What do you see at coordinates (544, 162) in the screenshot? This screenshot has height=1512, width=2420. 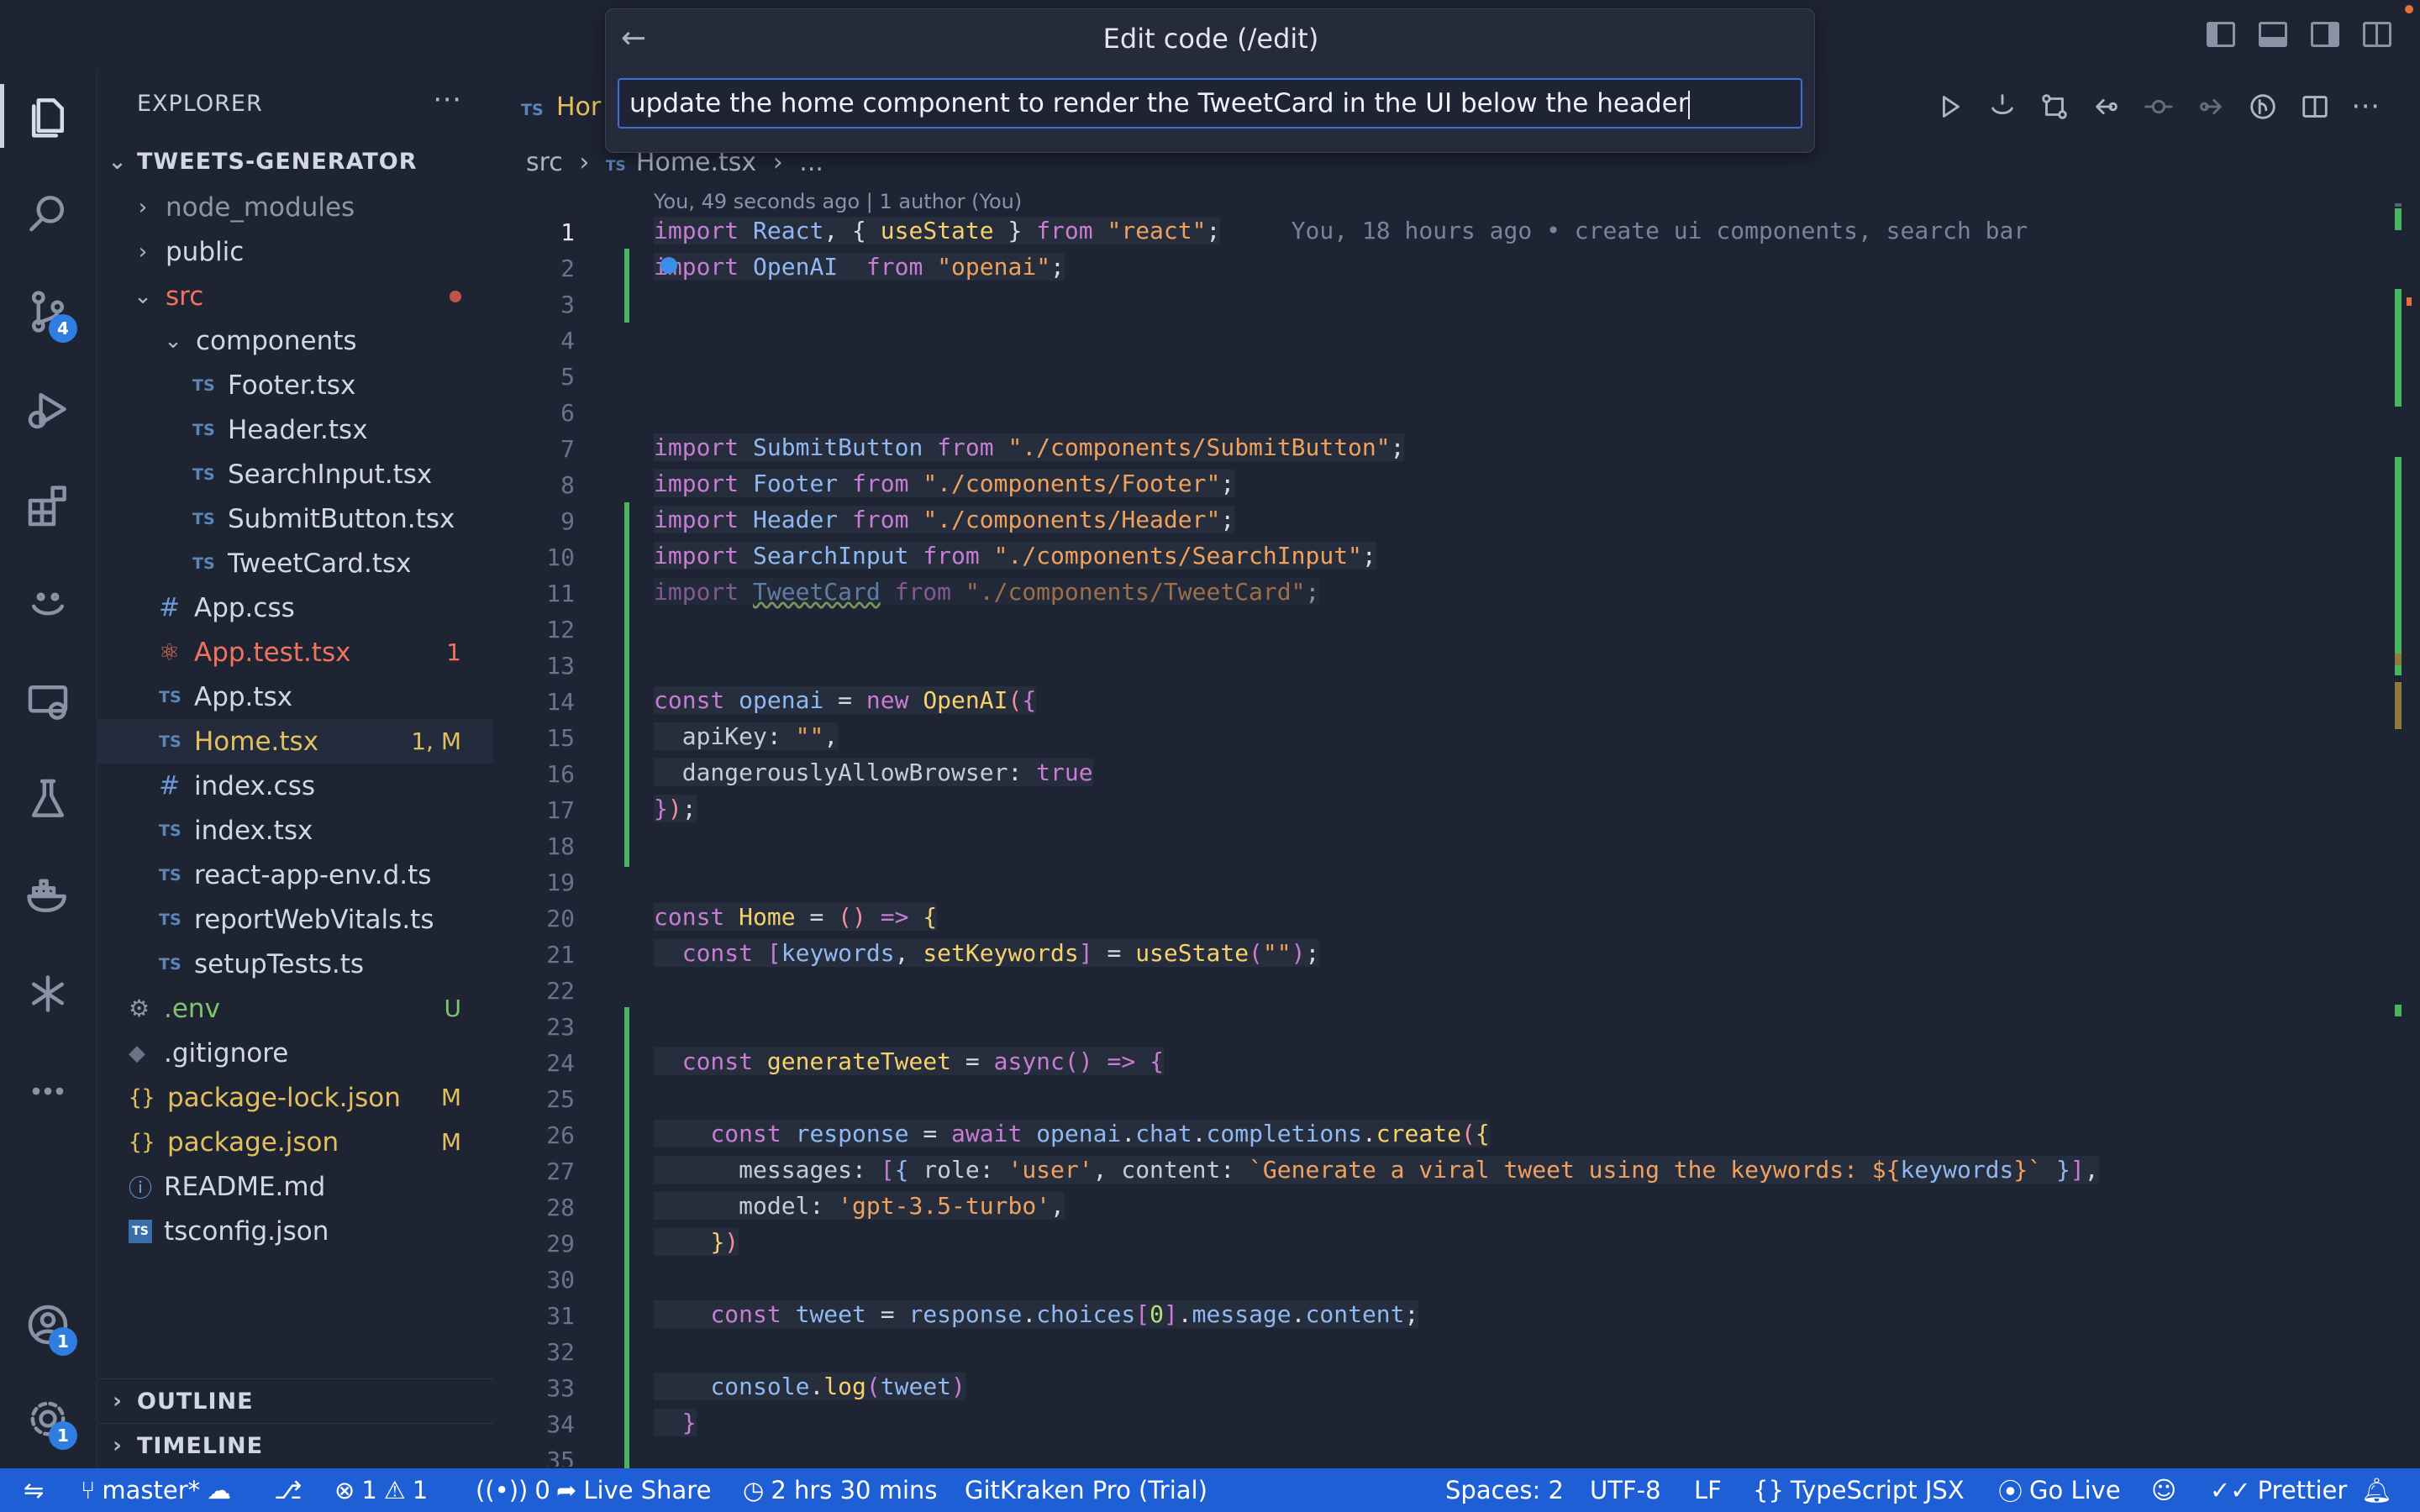 I see `breadcrumb-src: src` at bounding box center [544, 162].